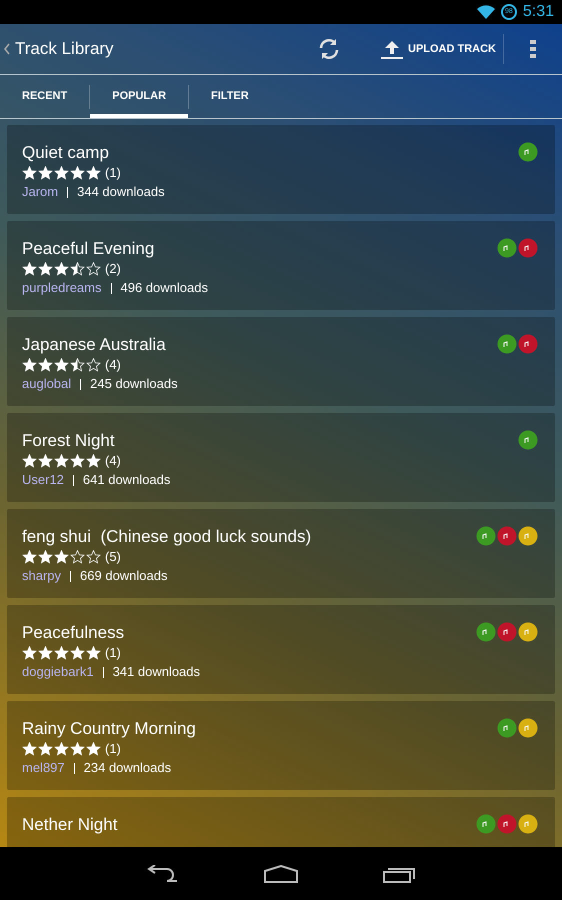 This screenshot has width=562, height=900. Describe the element at coordinates (89, 249) in the screenshot. I see `track-title: Peaceful Evening` at that location.